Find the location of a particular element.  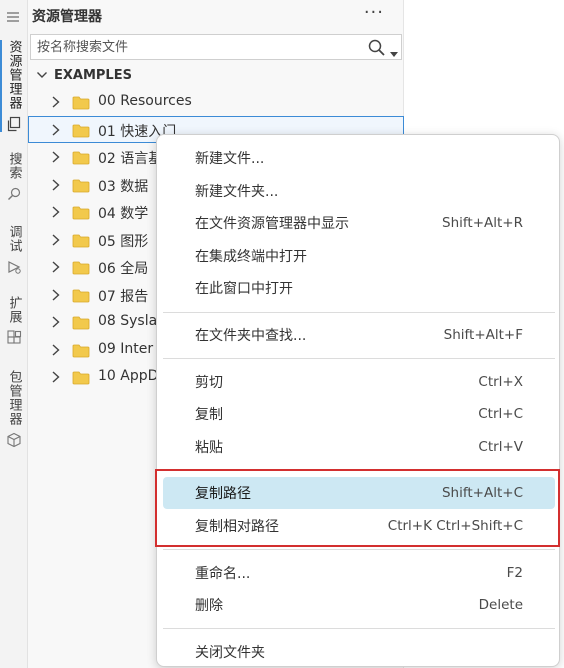

context-menu-item: 在文件夹中查找... Shift+Alt+F is located at coordinates (359, 335).